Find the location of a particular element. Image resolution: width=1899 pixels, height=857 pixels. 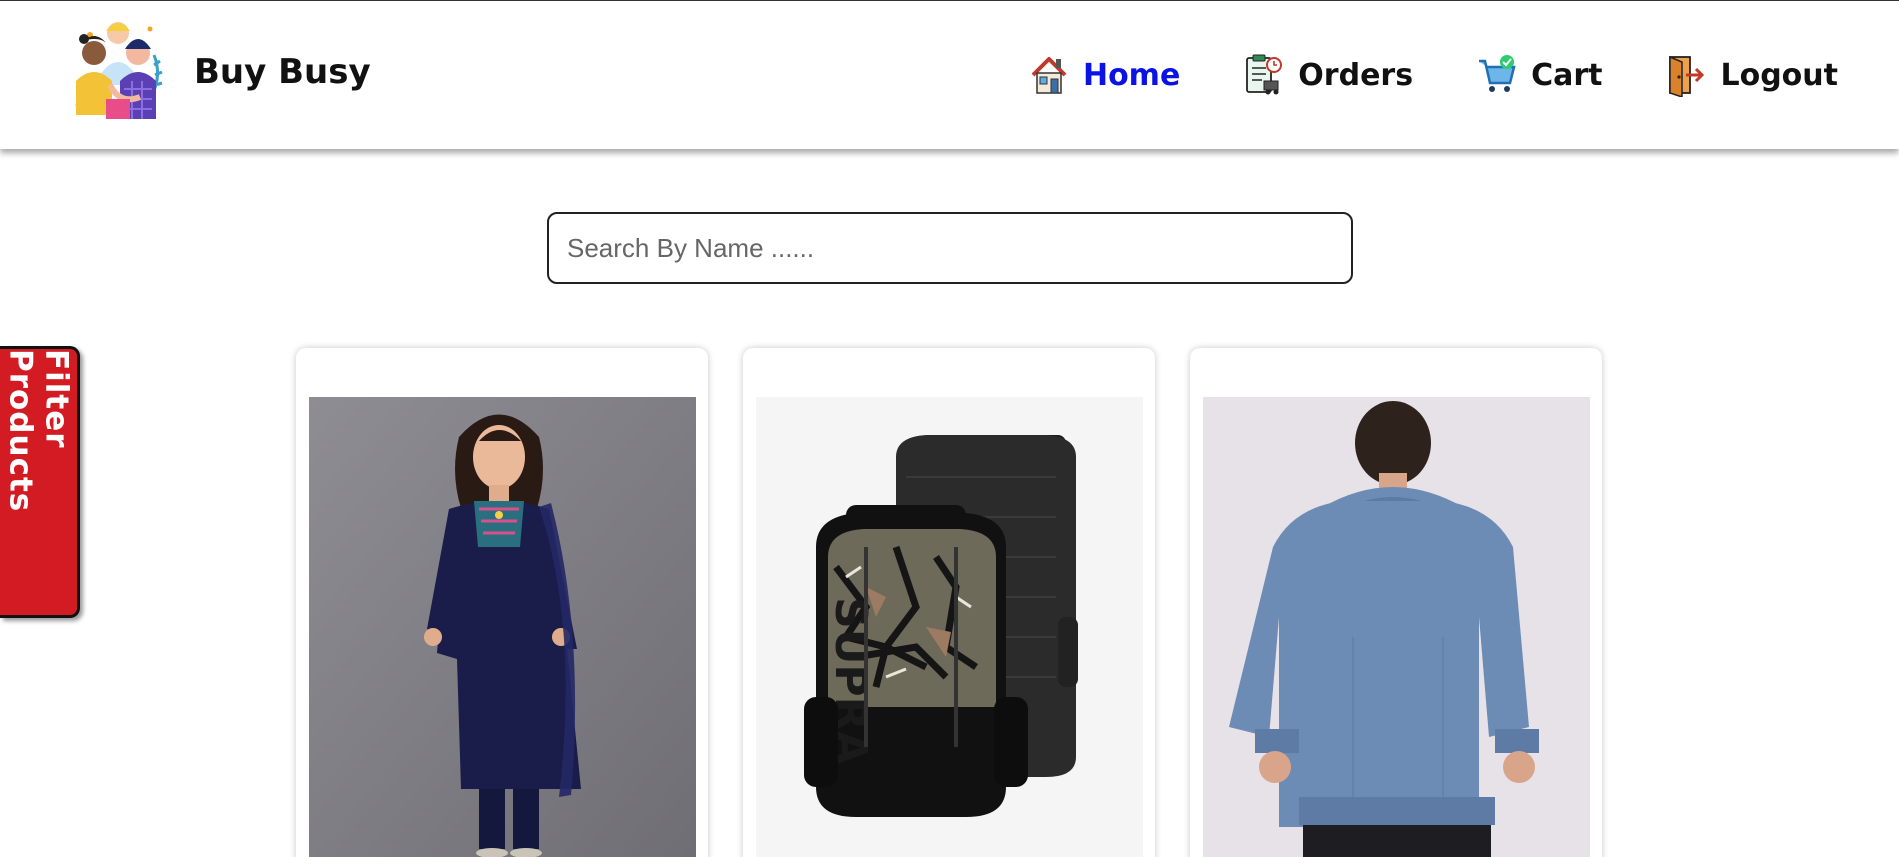

nav-label-cart: Cart is located at coordinates (1567, 75).